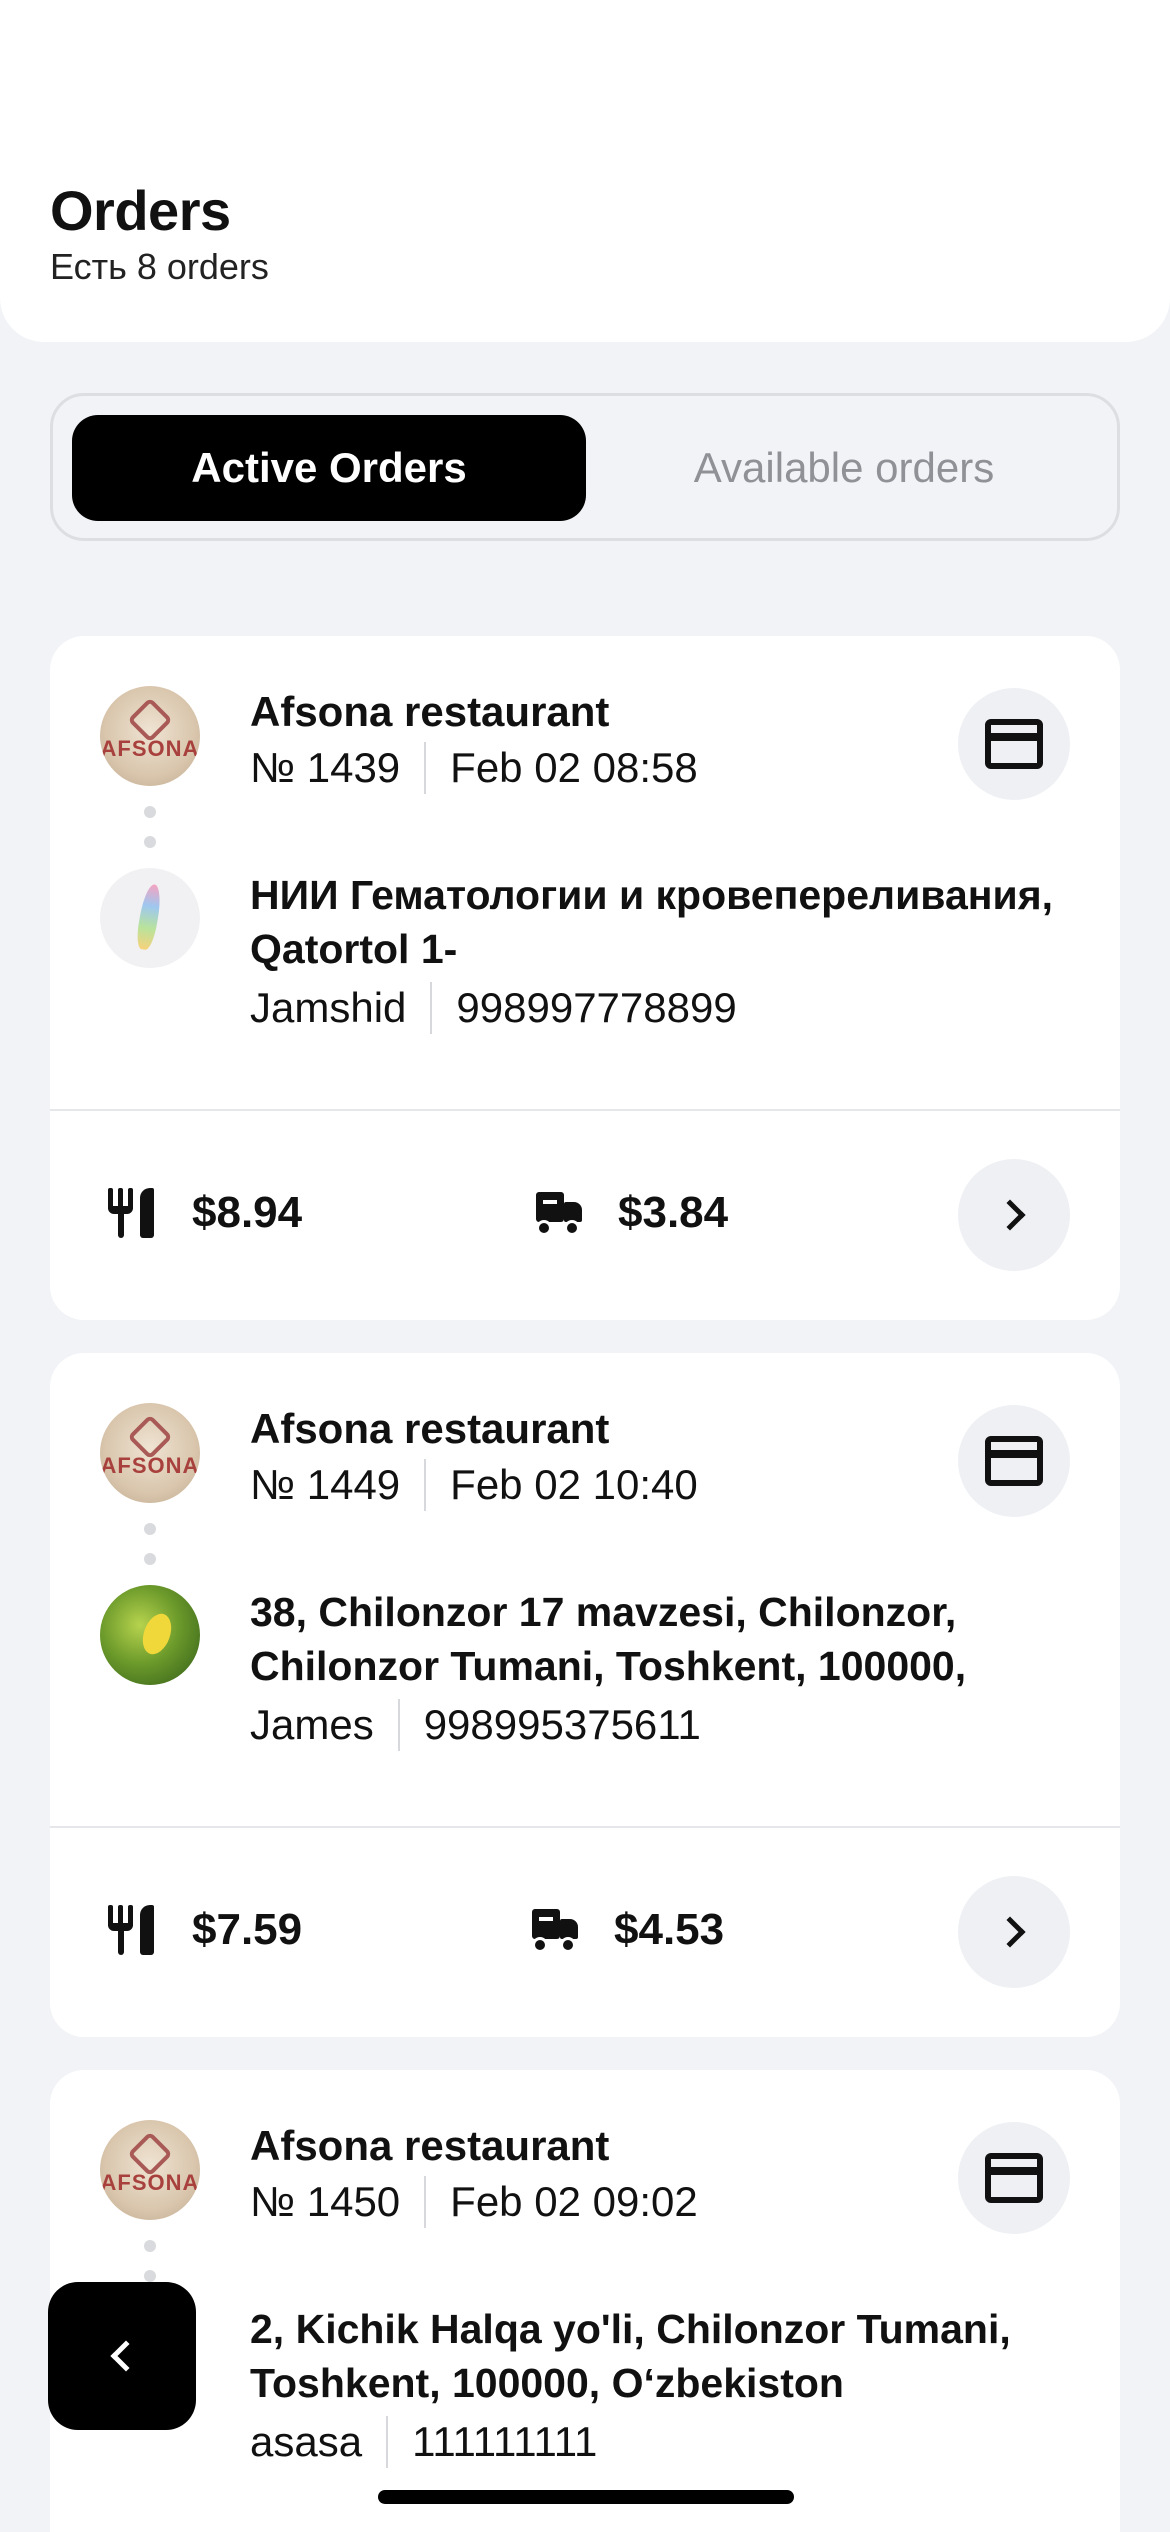 The image size is (1170, 2532). What do you see at coordinates (140, 210) in the screenshot?
I see `page-title: Orders` at bounding box center [140, 210].